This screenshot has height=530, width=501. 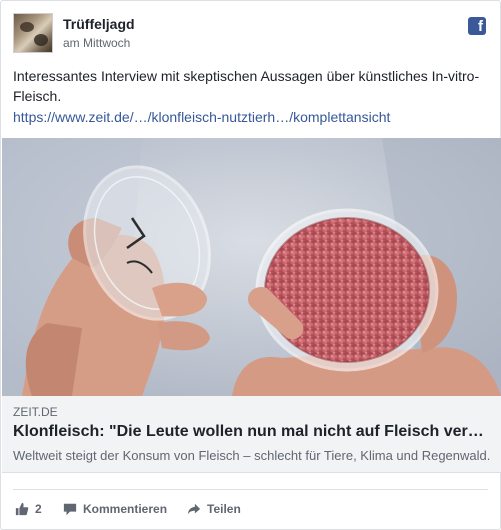 I want to click on action-bar: 2 Kommentieren Teilen, so click(x=250, y=509).